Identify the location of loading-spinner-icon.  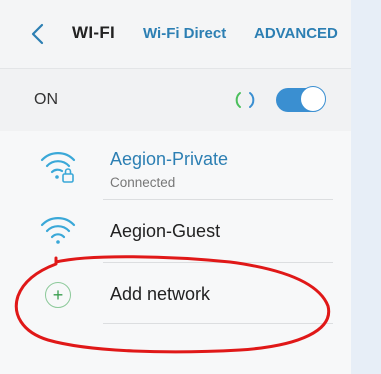
(245, 100).